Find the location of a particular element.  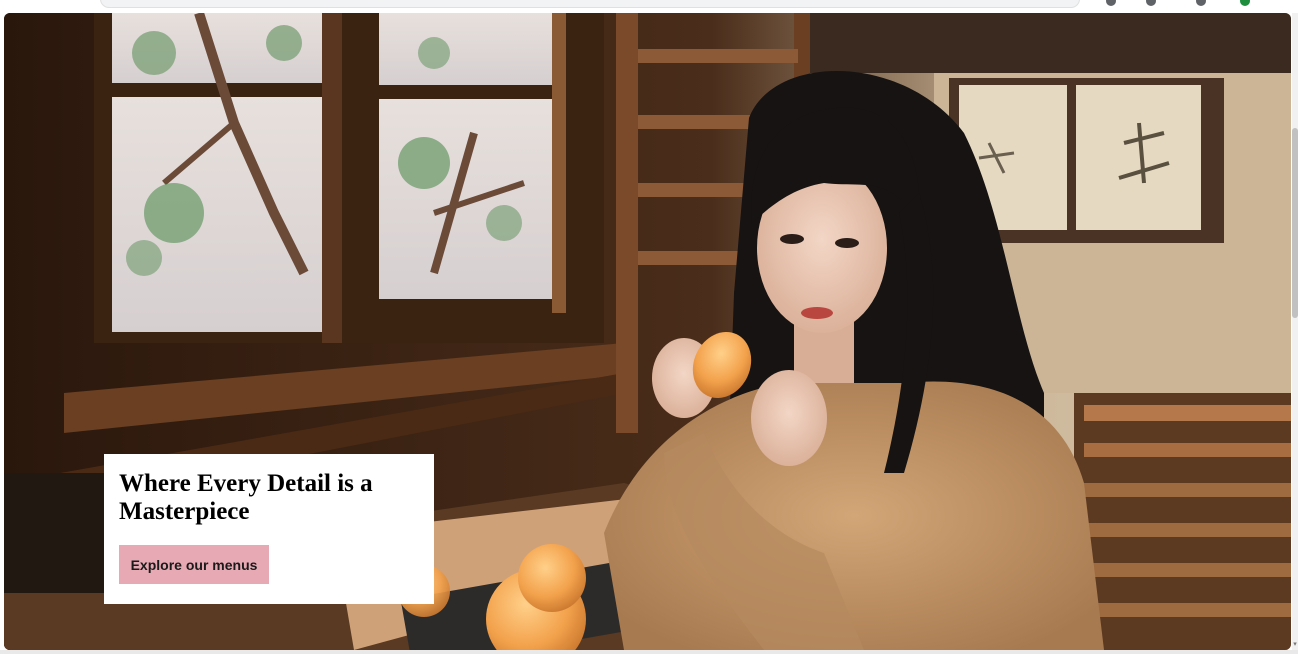

scrollbar-thumb is located at coordinates (1295, 223).